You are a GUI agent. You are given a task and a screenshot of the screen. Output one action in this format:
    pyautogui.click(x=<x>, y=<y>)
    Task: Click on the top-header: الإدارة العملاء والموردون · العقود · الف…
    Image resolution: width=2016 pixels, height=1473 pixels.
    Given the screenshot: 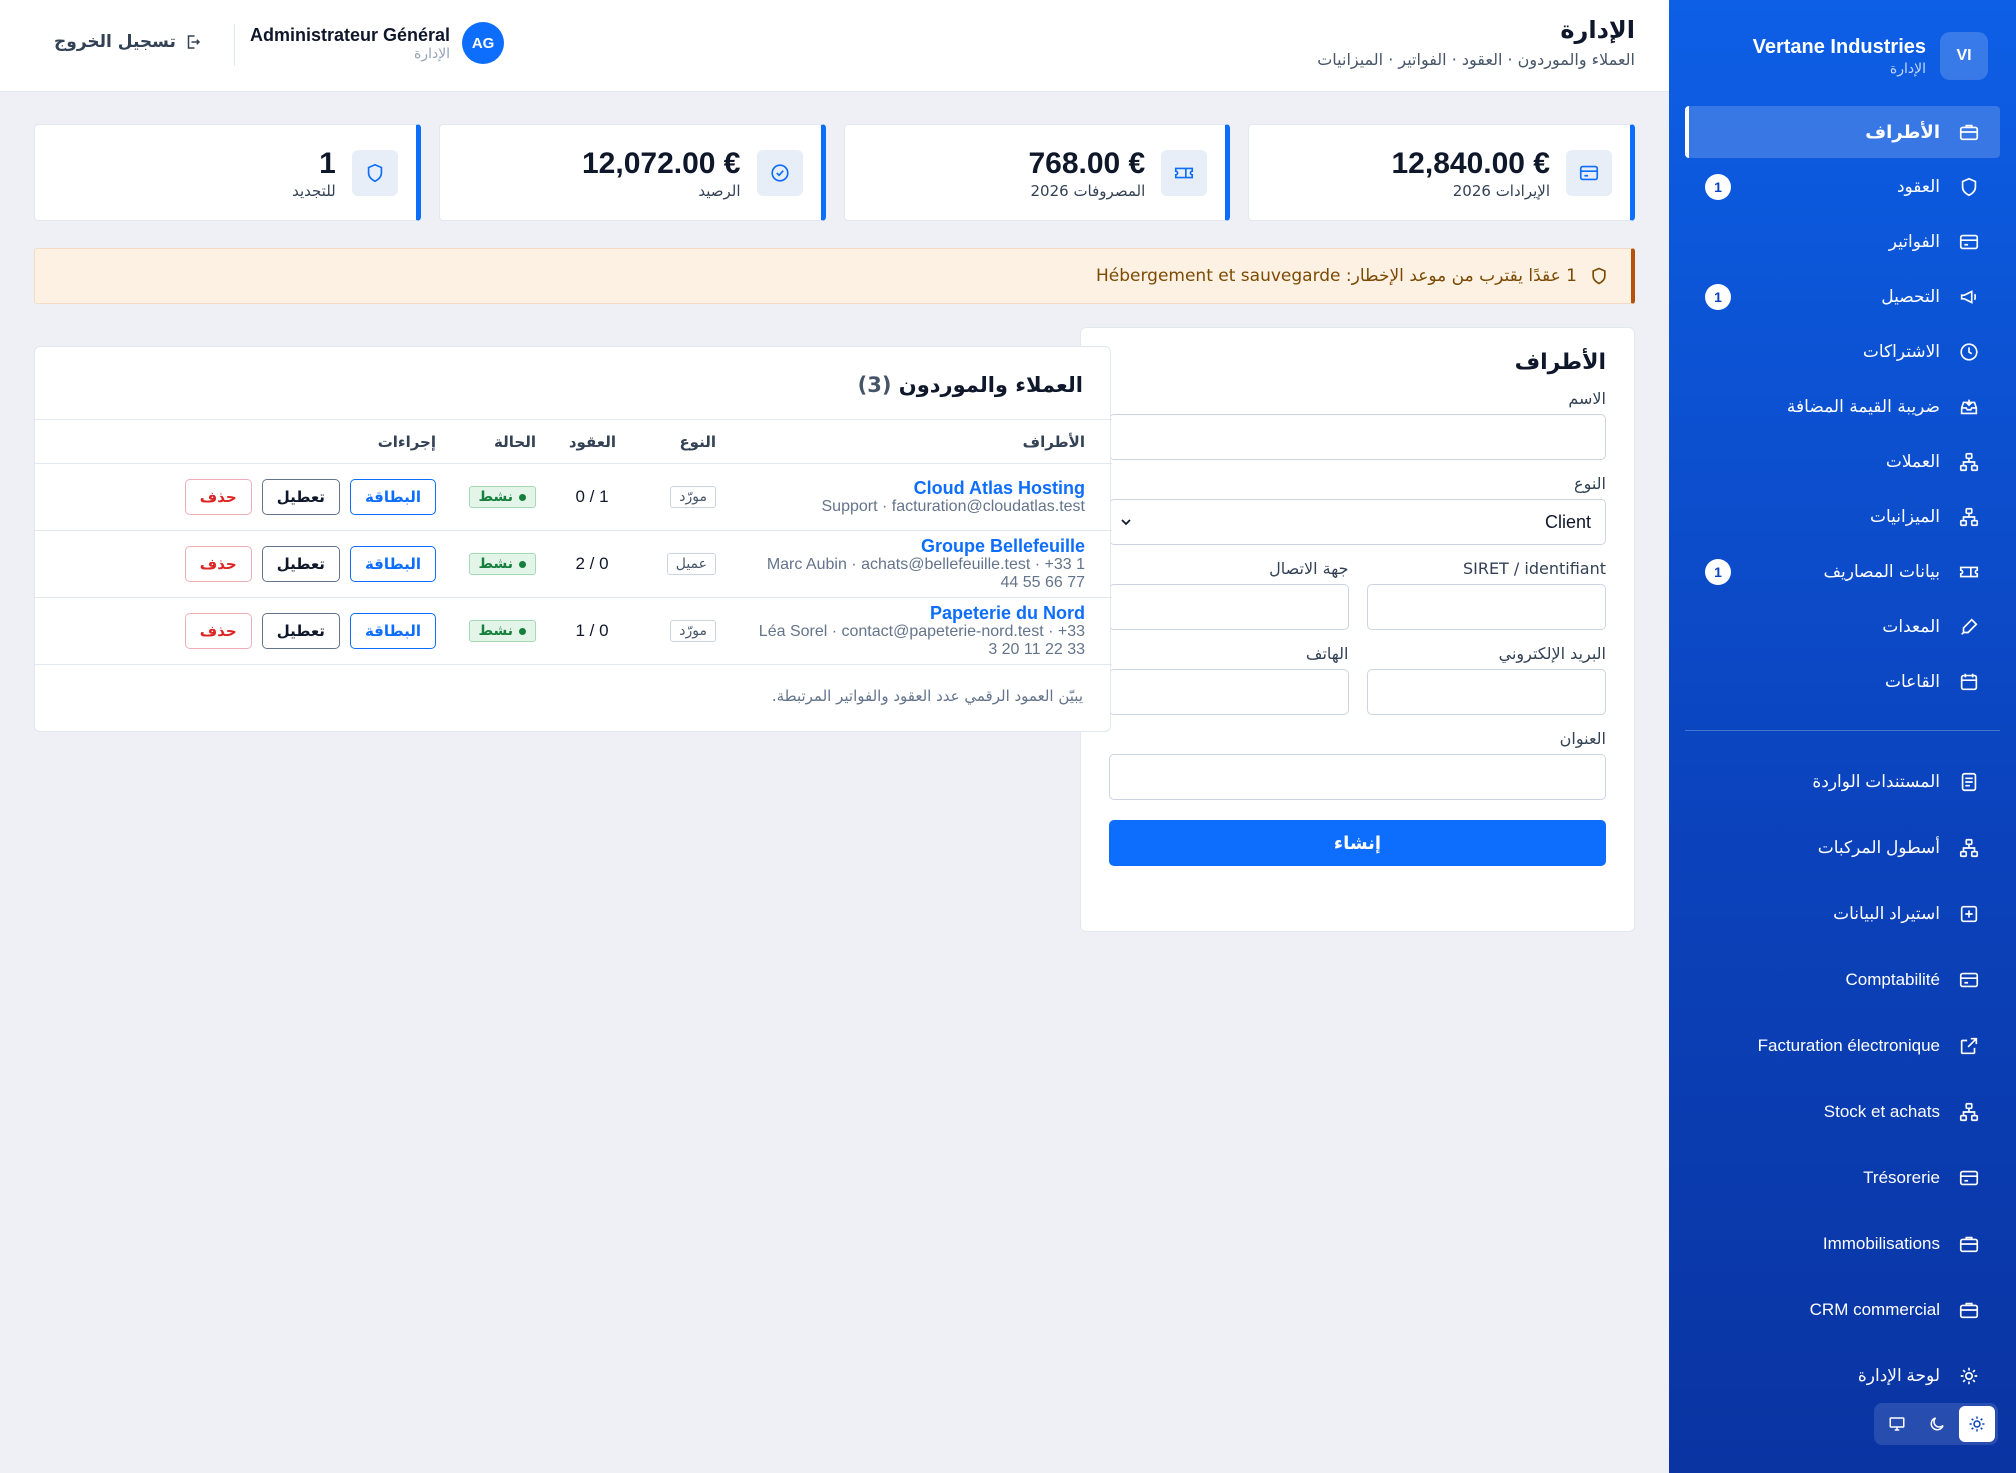 What is the action you would take?
    pyautogui.click(x=834, y=46)
    